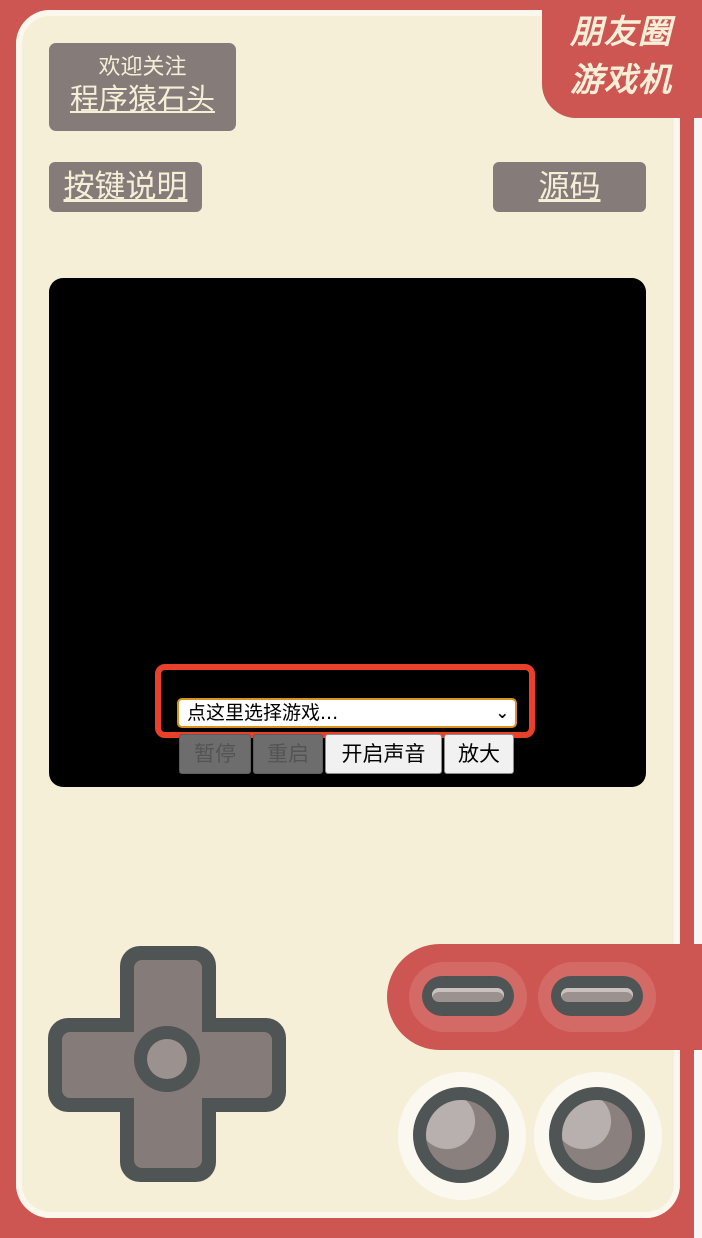 Image resolution: width=702 pixels, height=1238 pixels. What do you see at coordinates (125, 187) in the screenshot?
I see `help-button: 按键说明` at bounding box center [125, 187].